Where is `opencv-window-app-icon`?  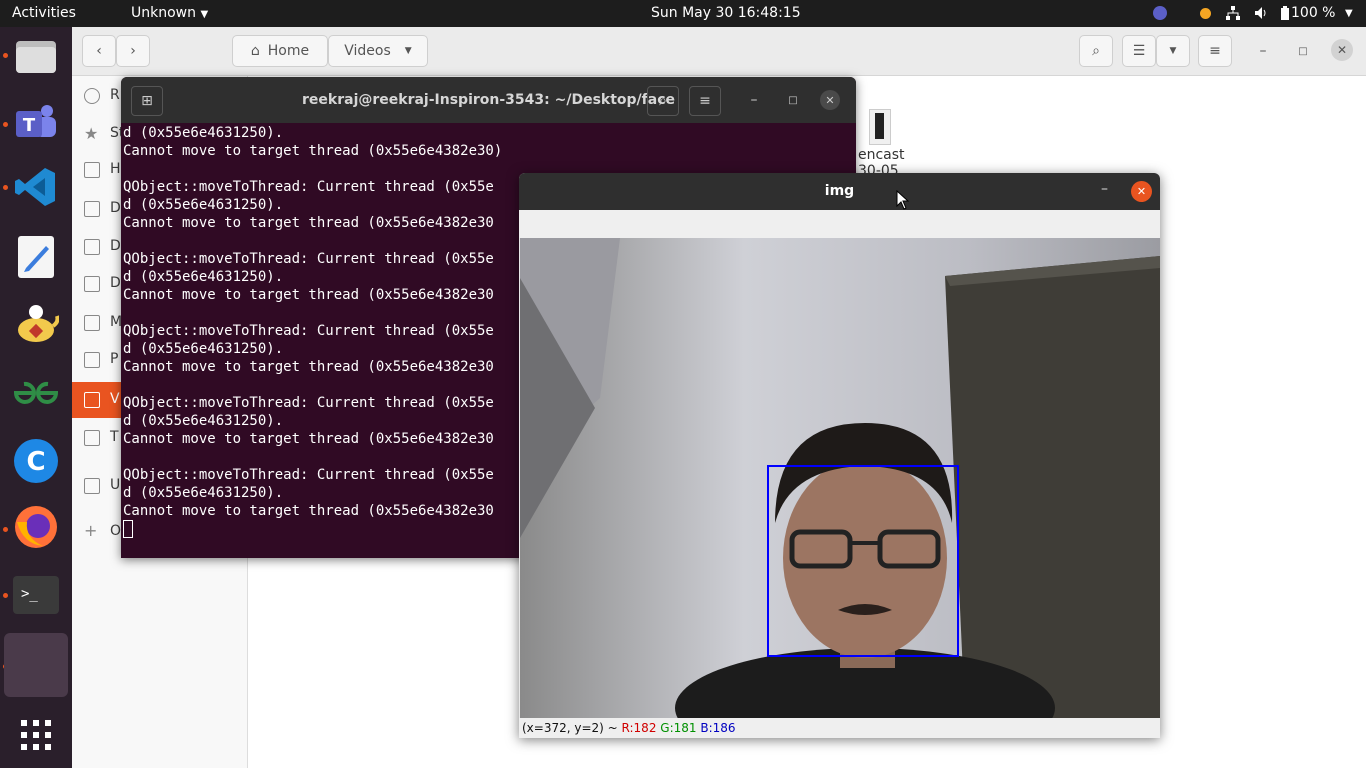
opencv-window-app-icon is located at coordinates (36, 665).